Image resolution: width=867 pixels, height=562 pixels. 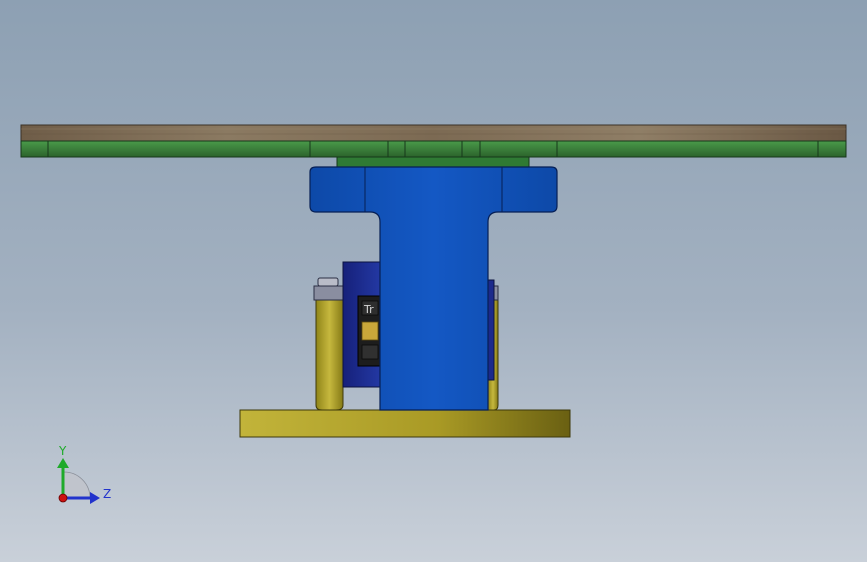 What do you see at coordinates (63, 463) in the screenshot?
I see `y-axis-arrowhead-icon` at bounding box center [63, 463].